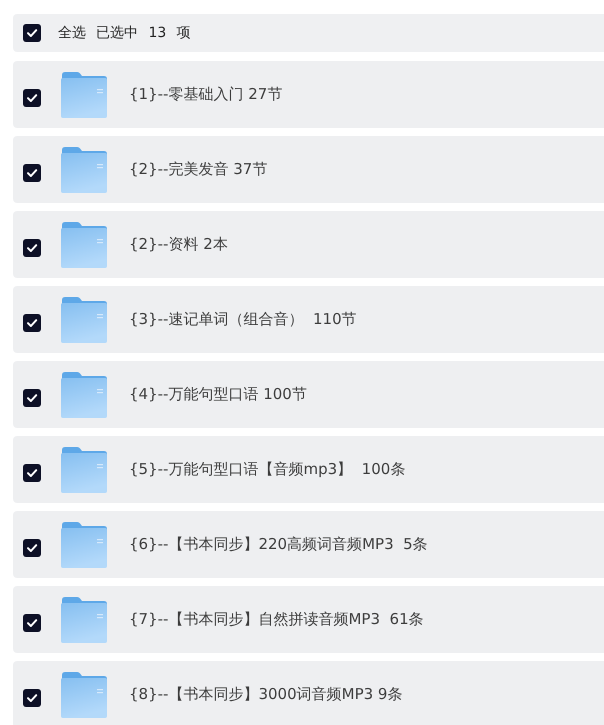  What do you see at coordinates (218, 394) in the screenshot?
I see `folder-name: {4}--万能句型口语 100节` at bounding box center [218, 394].